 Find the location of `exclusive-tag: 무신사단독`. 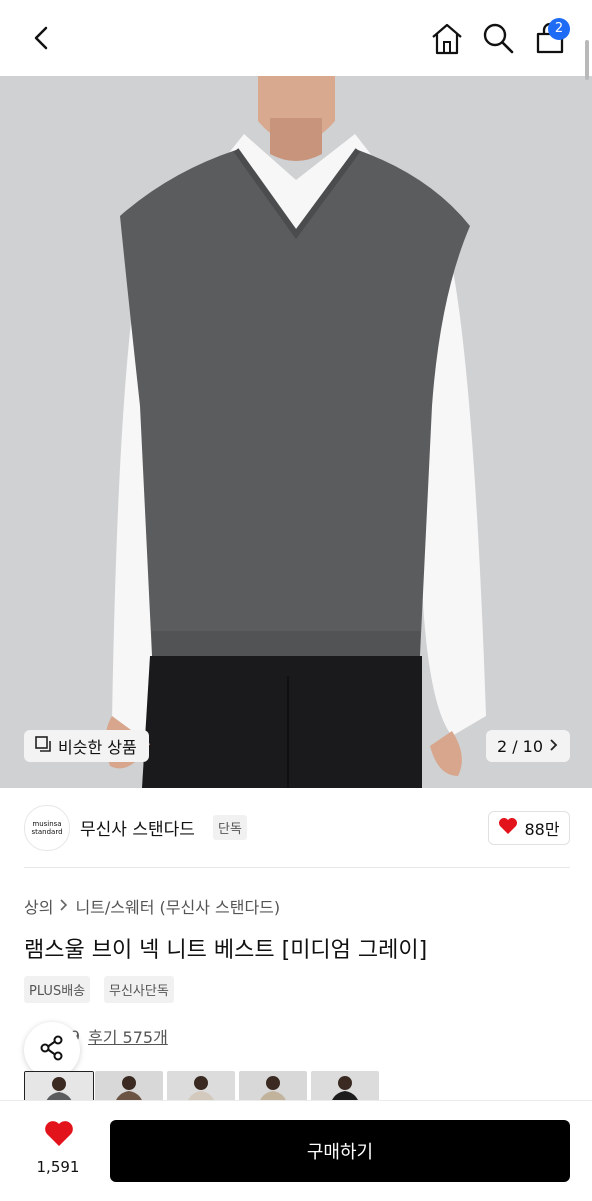

exclusive-tag: 무신사단독 is located at coordinates (139, 989).